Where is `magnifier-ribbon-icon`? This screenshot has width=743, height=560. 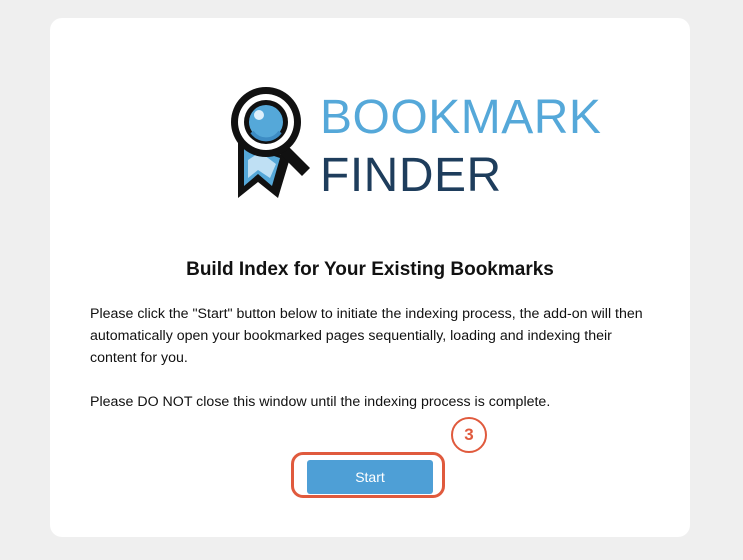 magnifier-ribbon-icon is located at coordinates (270, 142).